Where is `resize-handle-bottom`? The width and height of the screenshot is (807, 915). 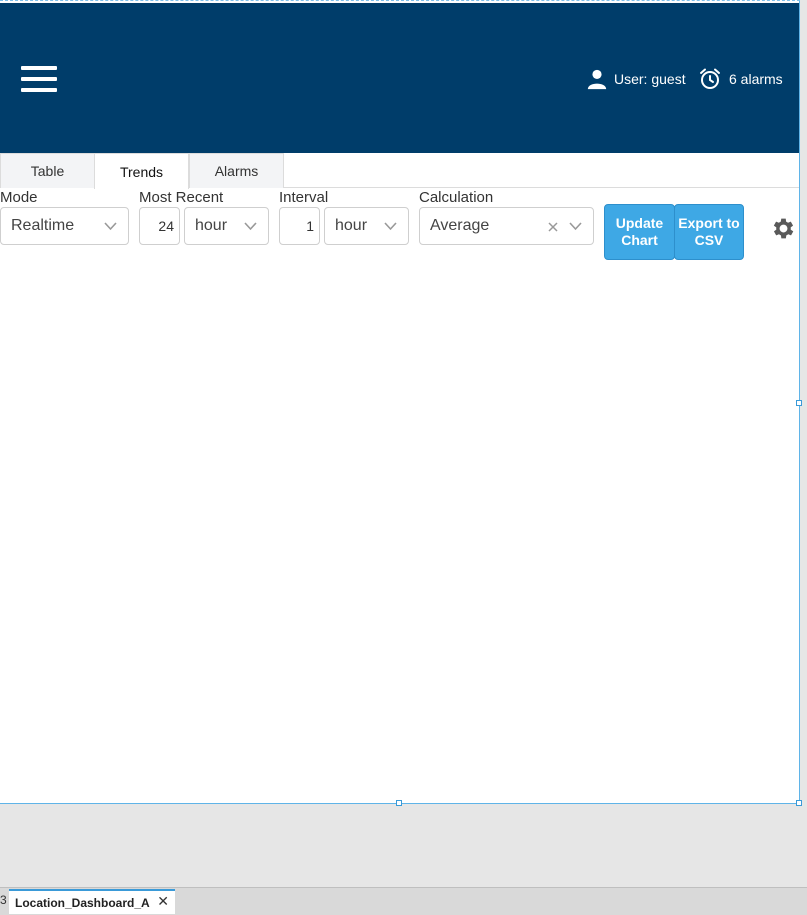 resize-handle-bottom is located at coordinates (399, 803).